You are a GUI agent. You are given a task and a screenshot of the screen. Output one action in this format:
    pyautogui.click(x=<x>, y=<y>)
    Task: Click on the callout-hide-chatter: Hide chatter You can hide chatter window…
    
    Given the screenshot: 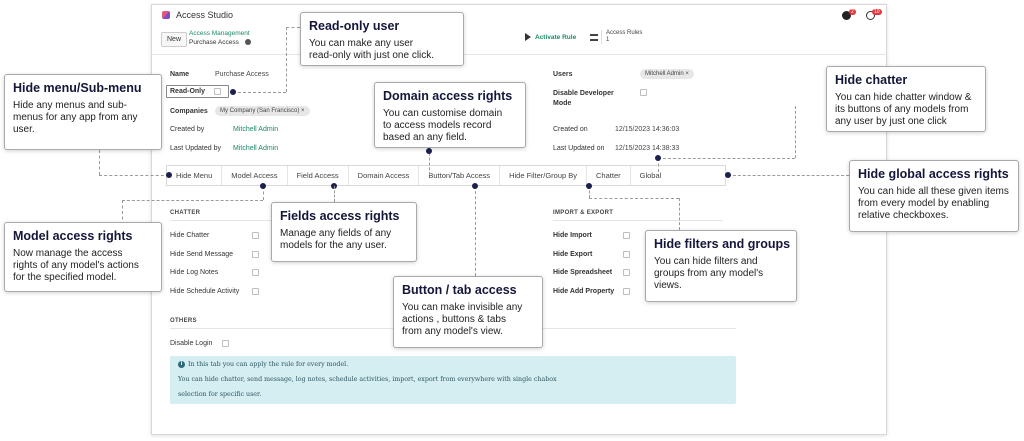 What is the action you would take?
    pyautogui.click(x=906, y=99)
    